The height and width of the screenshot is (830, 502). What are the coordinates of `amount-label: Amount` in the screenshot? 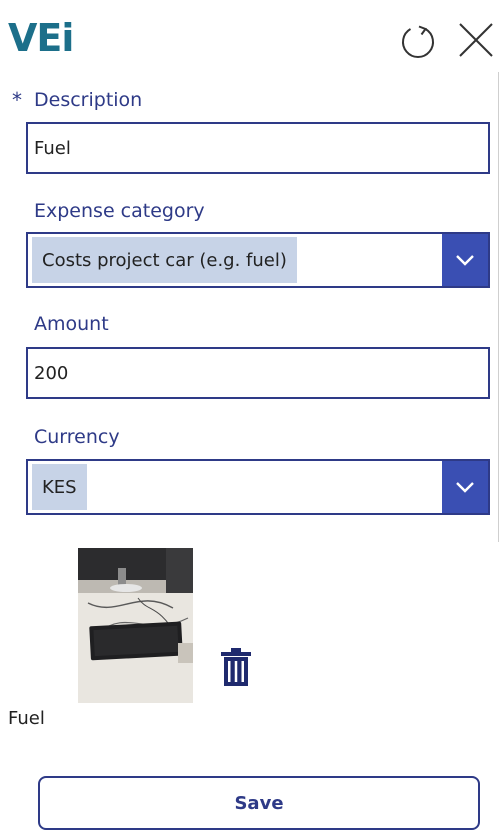 It's located at (71, 324).